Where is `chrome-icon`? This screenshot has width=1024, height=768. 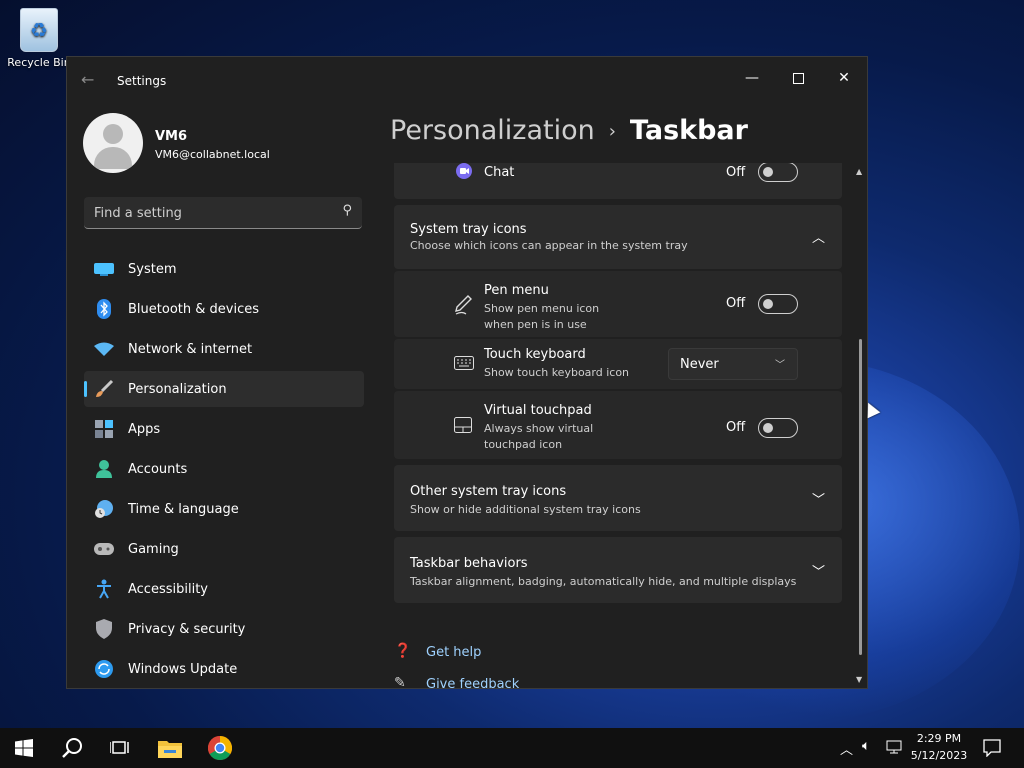 chrome-icon is located at coordinates (220, 748).